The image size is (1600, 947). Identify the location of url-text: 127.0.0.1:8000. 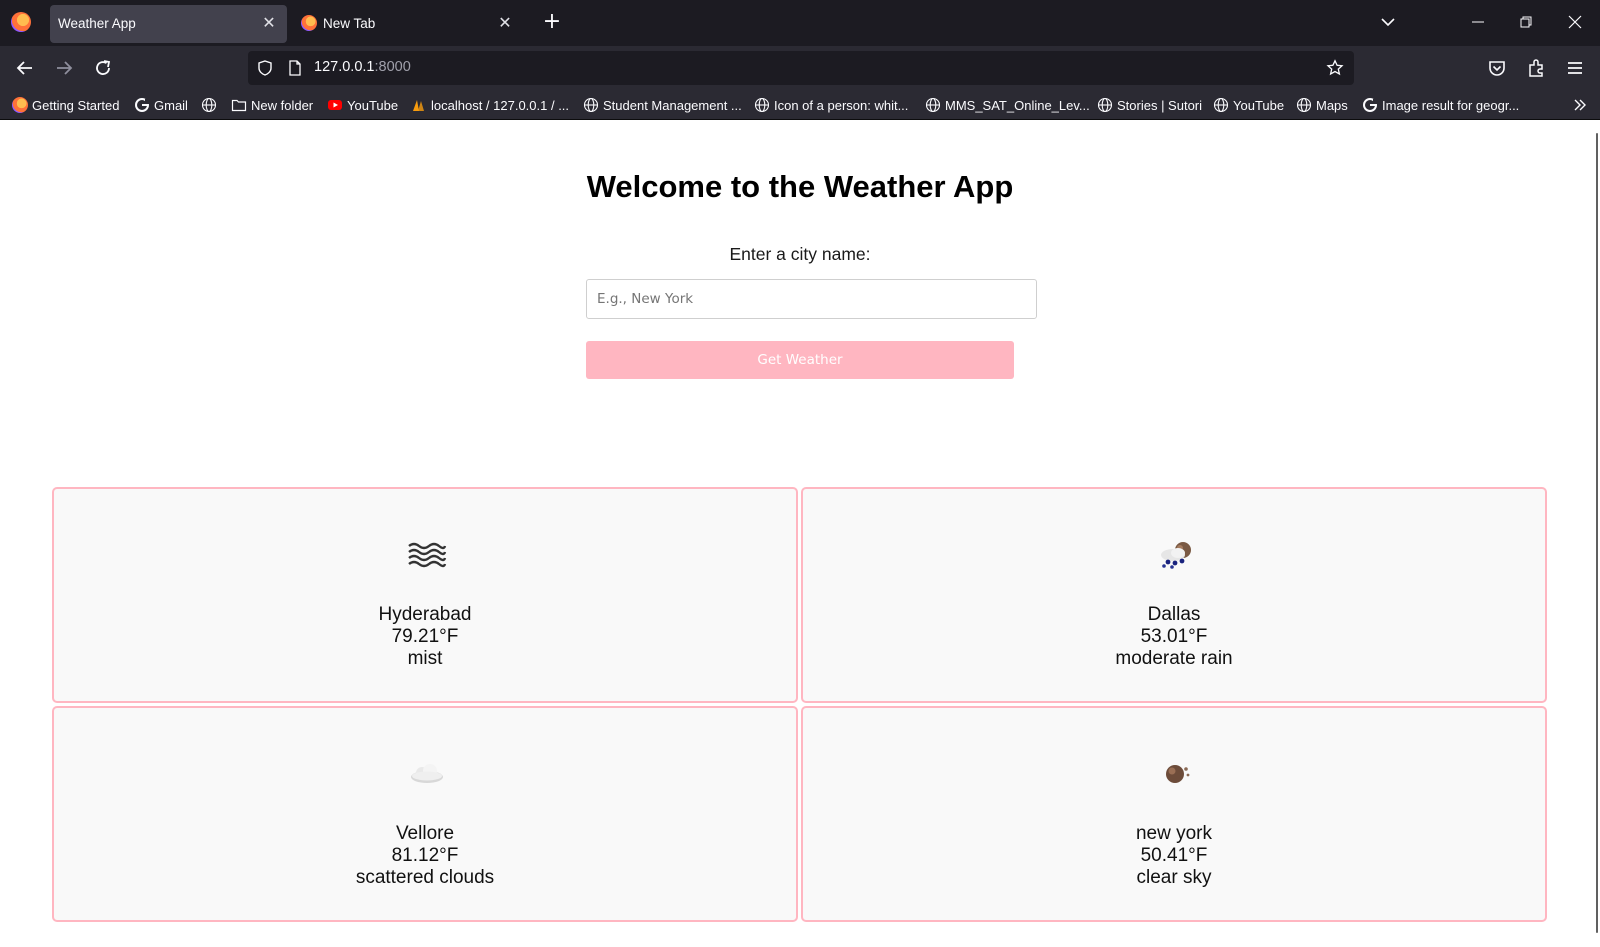
(362, 67).